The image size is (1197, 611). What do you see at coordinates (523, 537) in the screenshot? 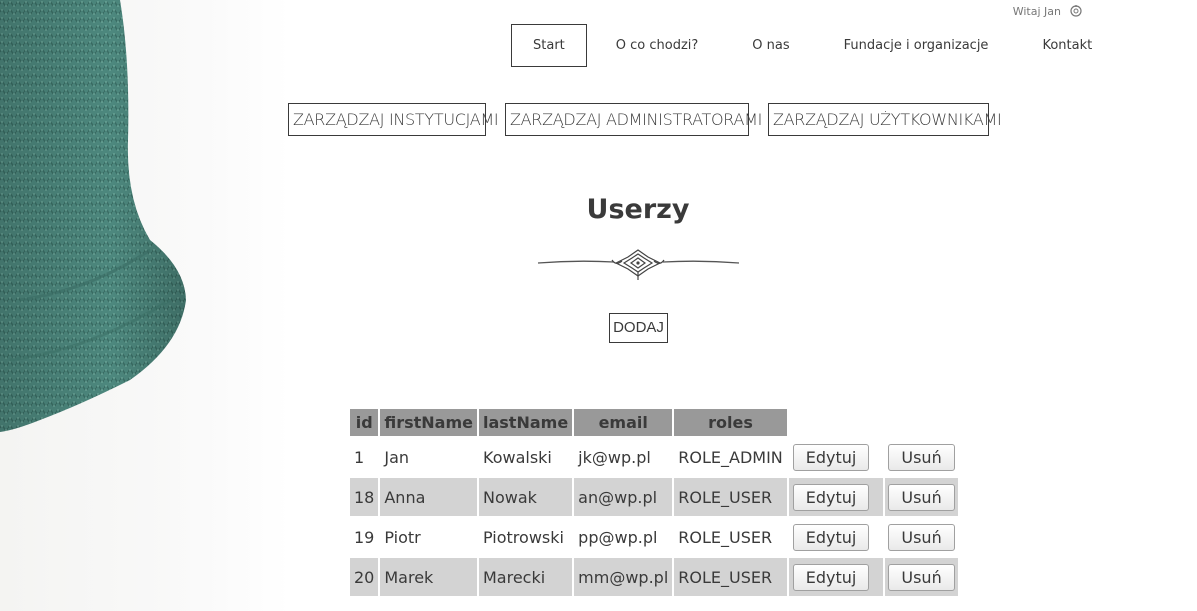
I see `cell-lastname: Piotrowski` at bounding box center [523, 537].